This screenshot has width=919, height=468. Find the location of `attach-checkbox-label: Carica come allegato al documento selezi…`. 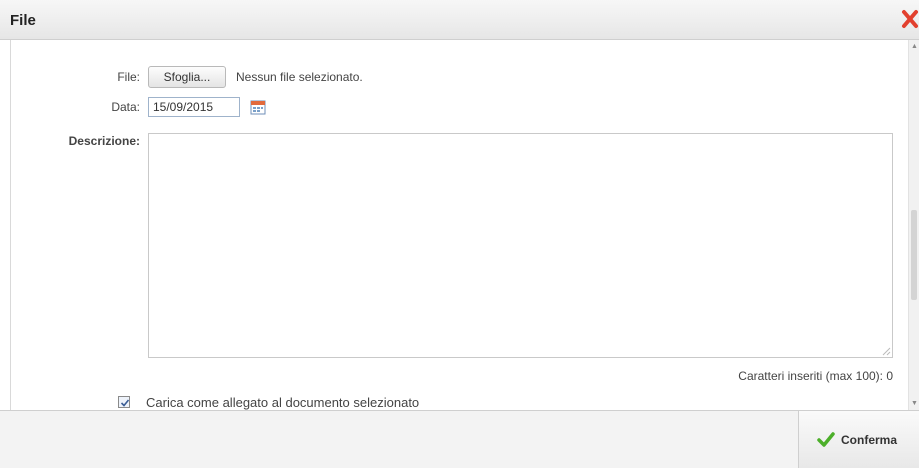

attach-checkbox-label: Carica come allegato al documento selezi… is located at coordinates (283, 402).